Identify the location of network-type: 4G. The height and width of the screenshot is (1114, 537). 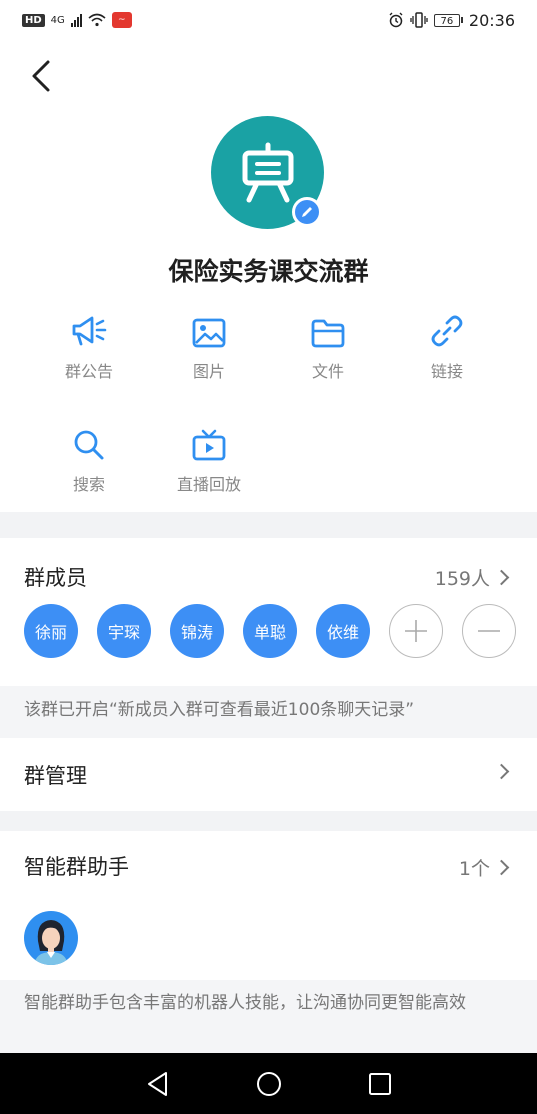
(57, 20).